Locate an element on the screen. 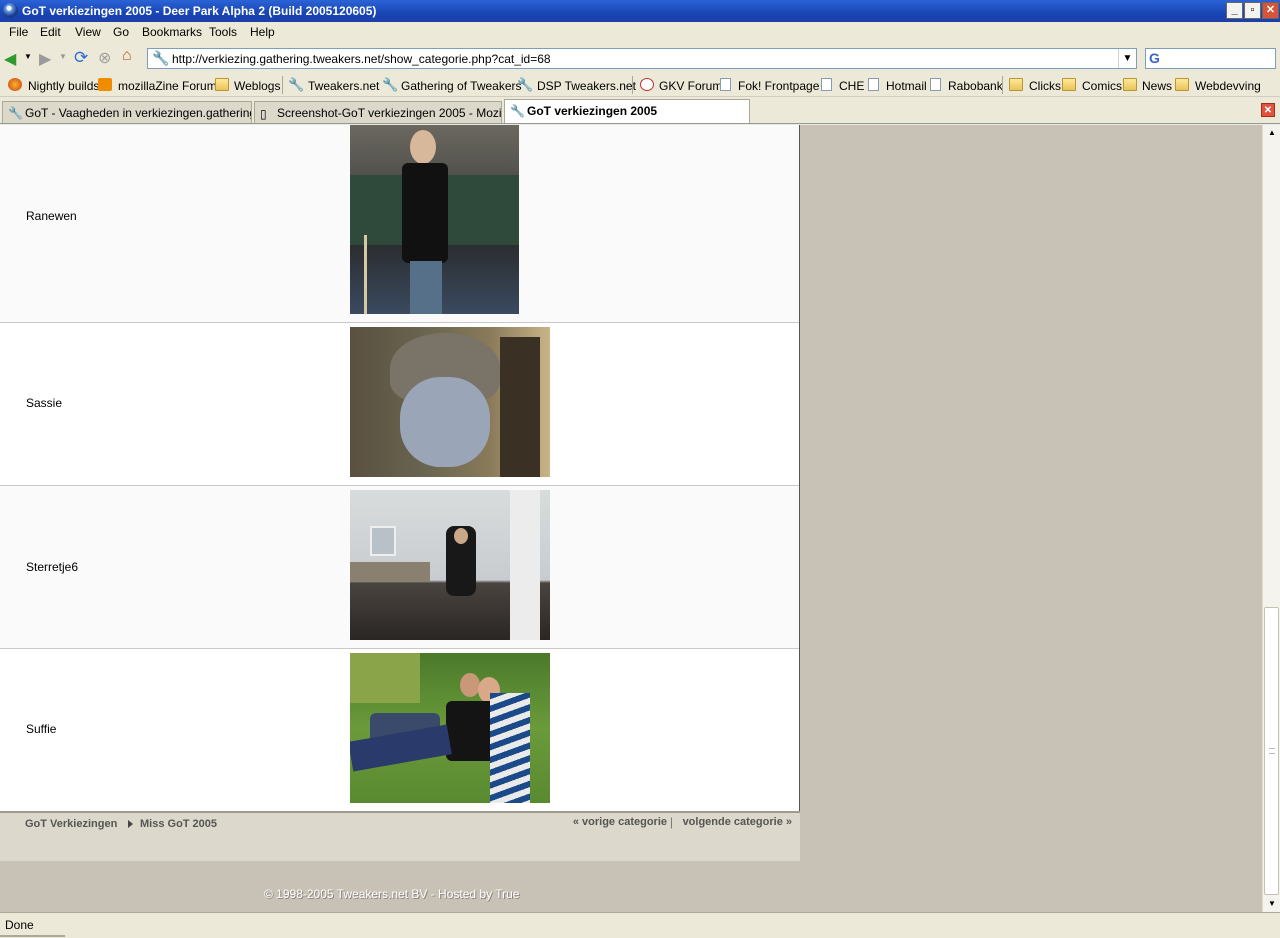  progress-indicator is located at coordinates (32, 936).